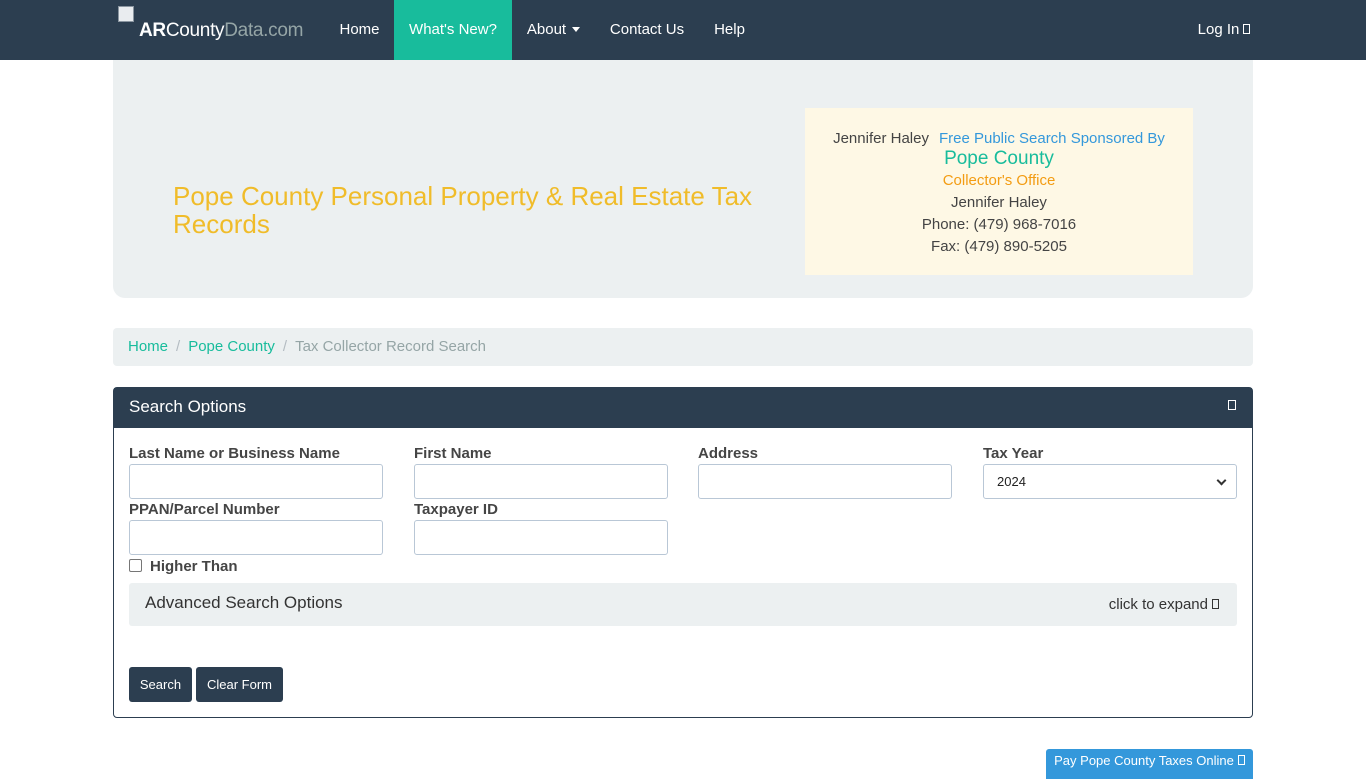 The height and width of the screenshot is (779, 1366). What do you see at coordinates (1215, 603) in the screenshot?
I see `expand-icon` at bounding box center [1215, 603].